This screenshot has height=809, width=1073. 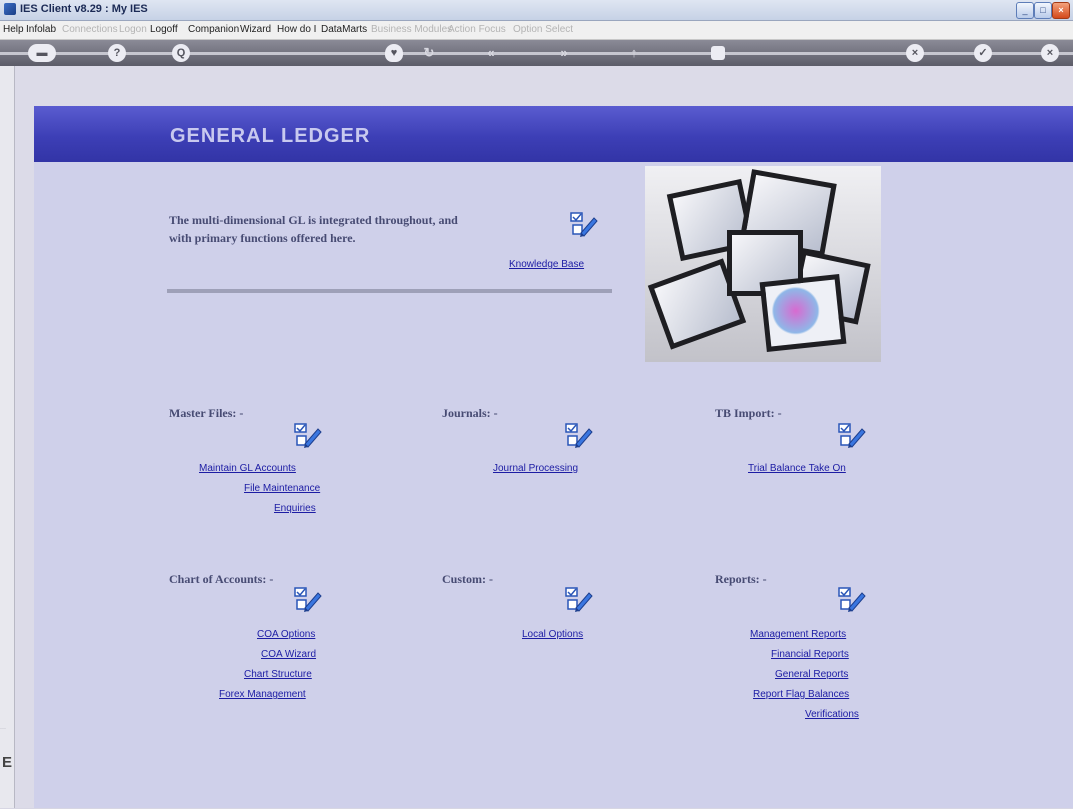 I want to click on coa-options-link: COA Options, so click(x=286, y=634).